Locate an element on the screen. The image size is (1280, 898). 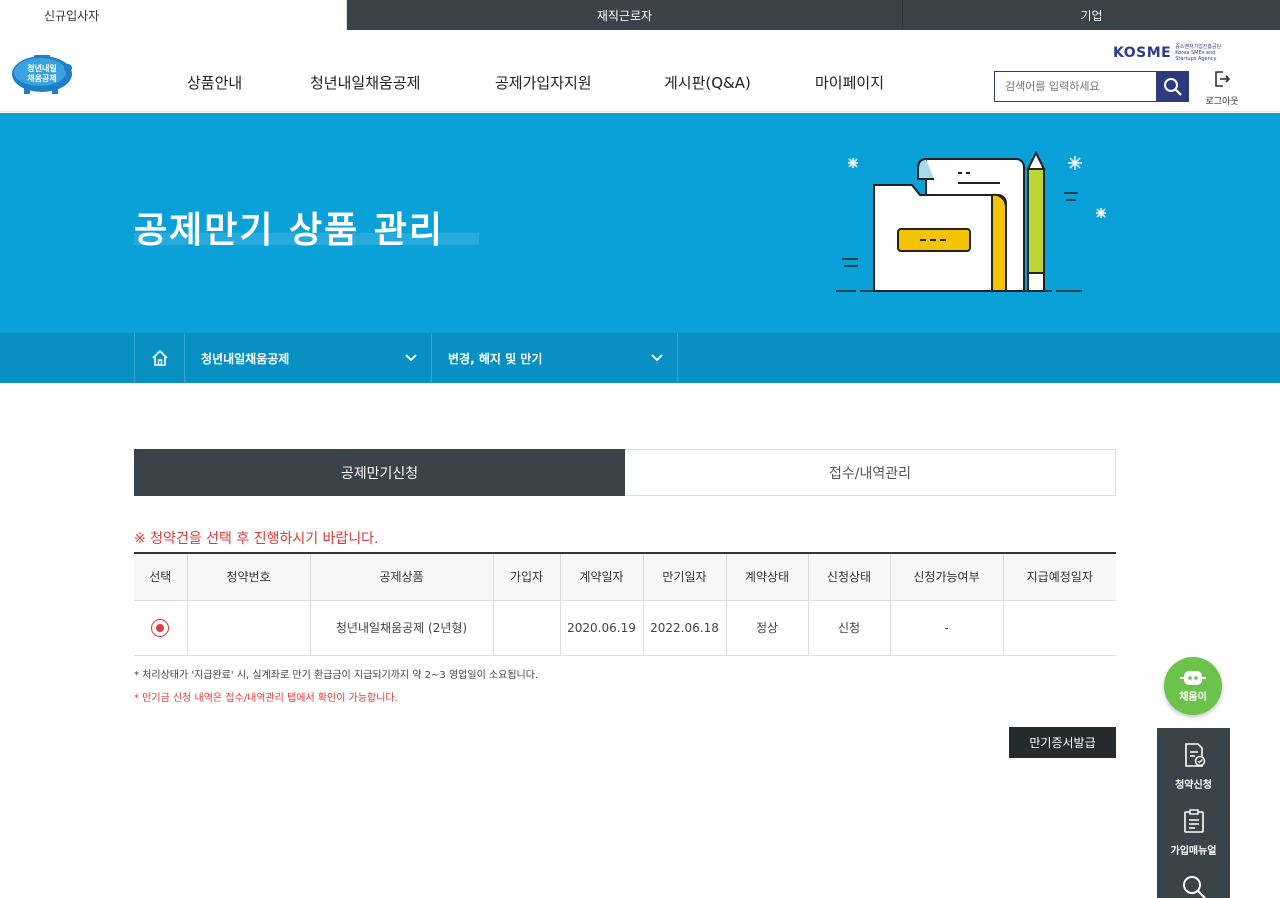
home-button is located at coordinates (159, 358).